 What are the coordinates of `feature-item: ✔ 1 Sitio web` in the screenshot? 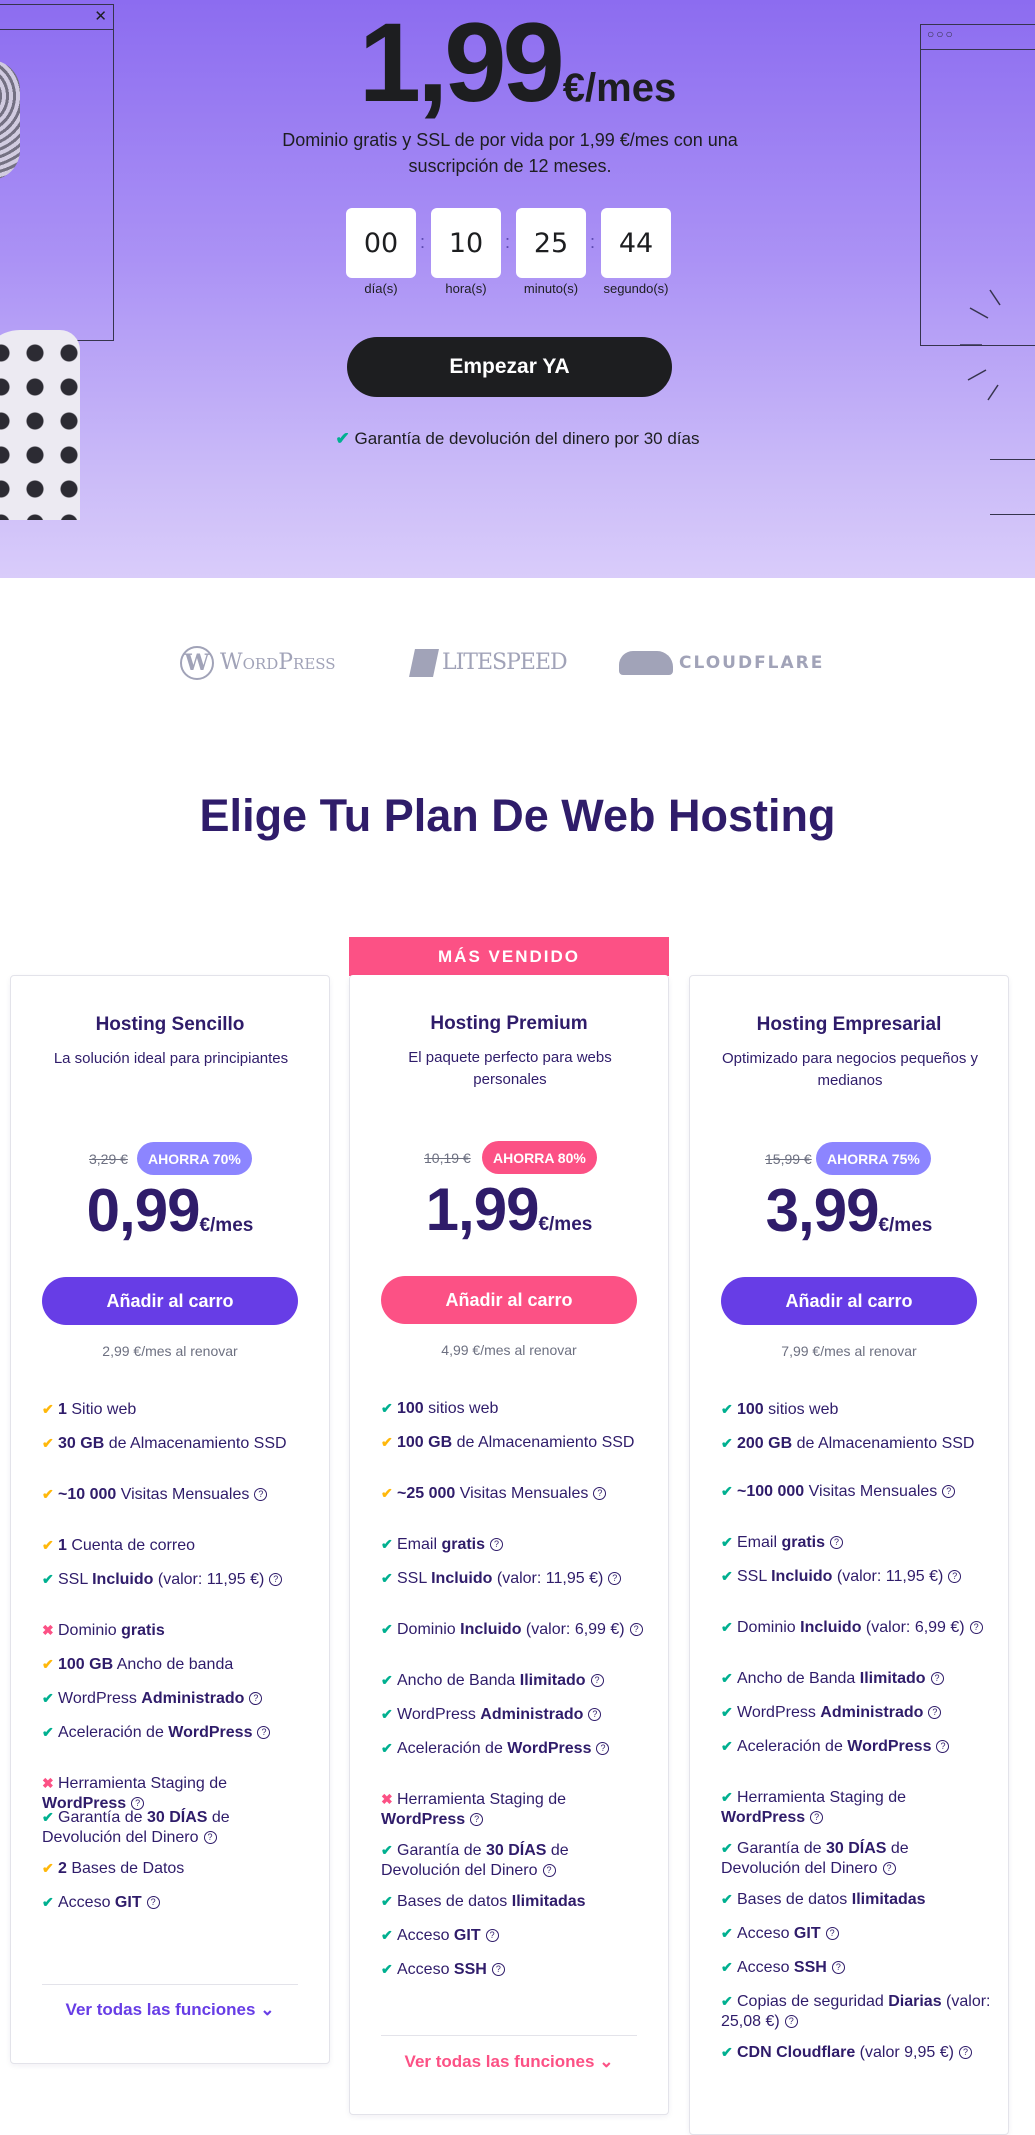 It's located at (177, 1409).